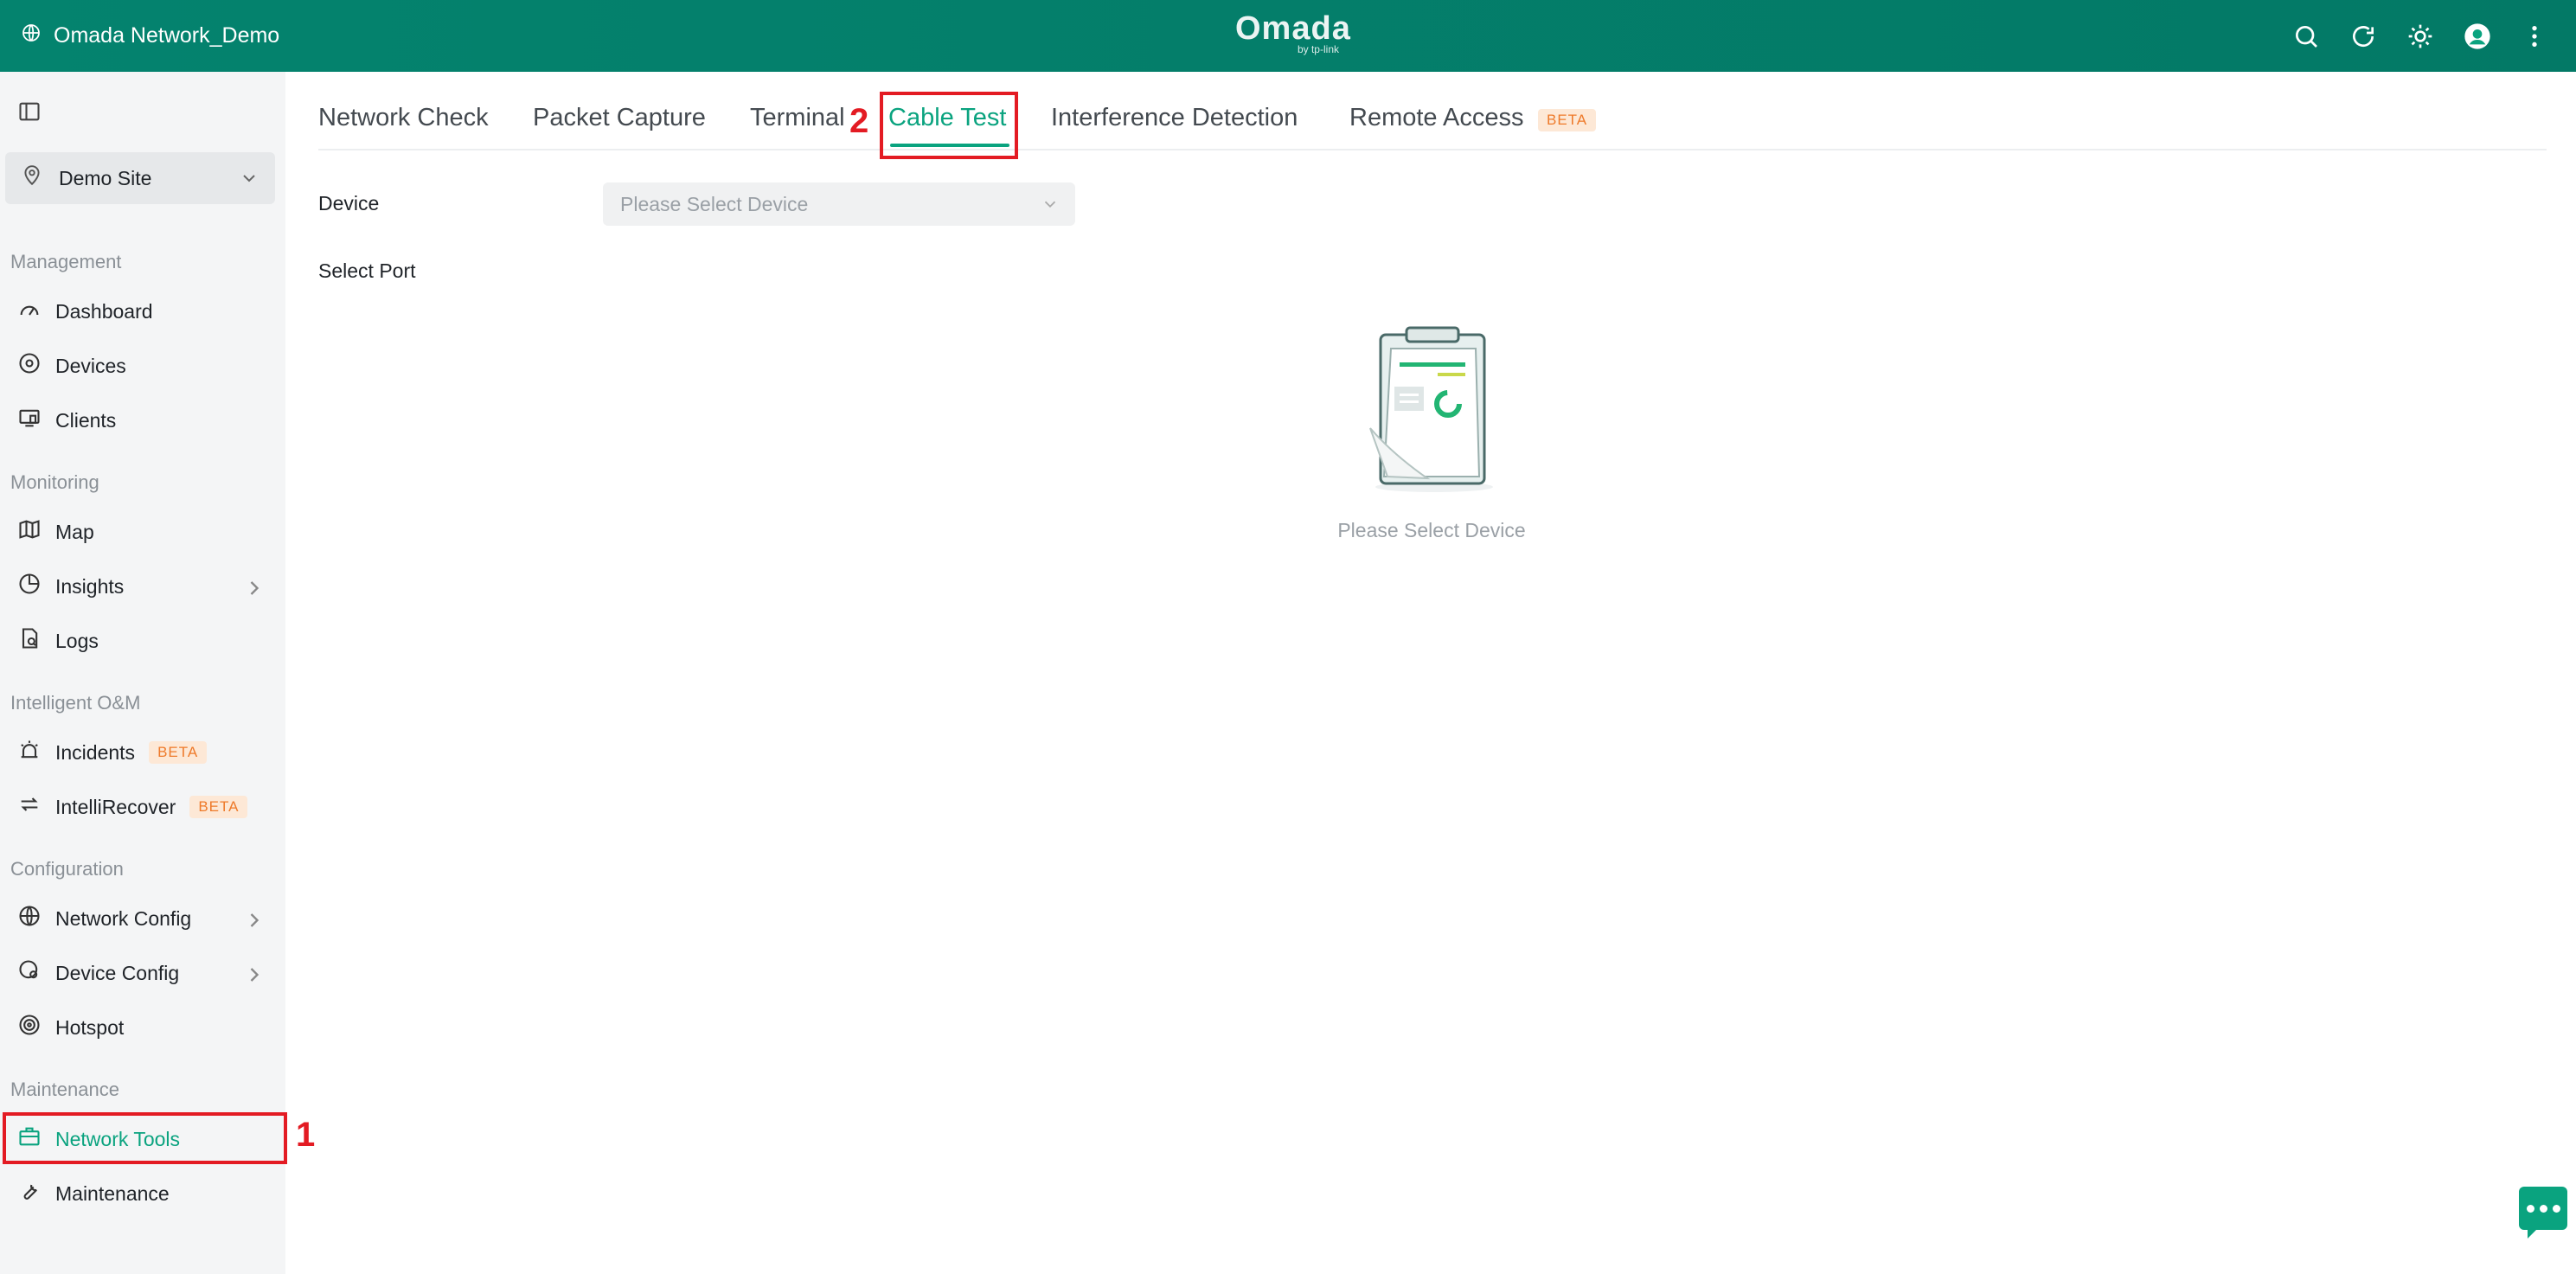 This screenshot has height=1274, width=2576. Describe the element at coordinates (2363, 36) in the screenshot. I see `refresh-icon` at that location.